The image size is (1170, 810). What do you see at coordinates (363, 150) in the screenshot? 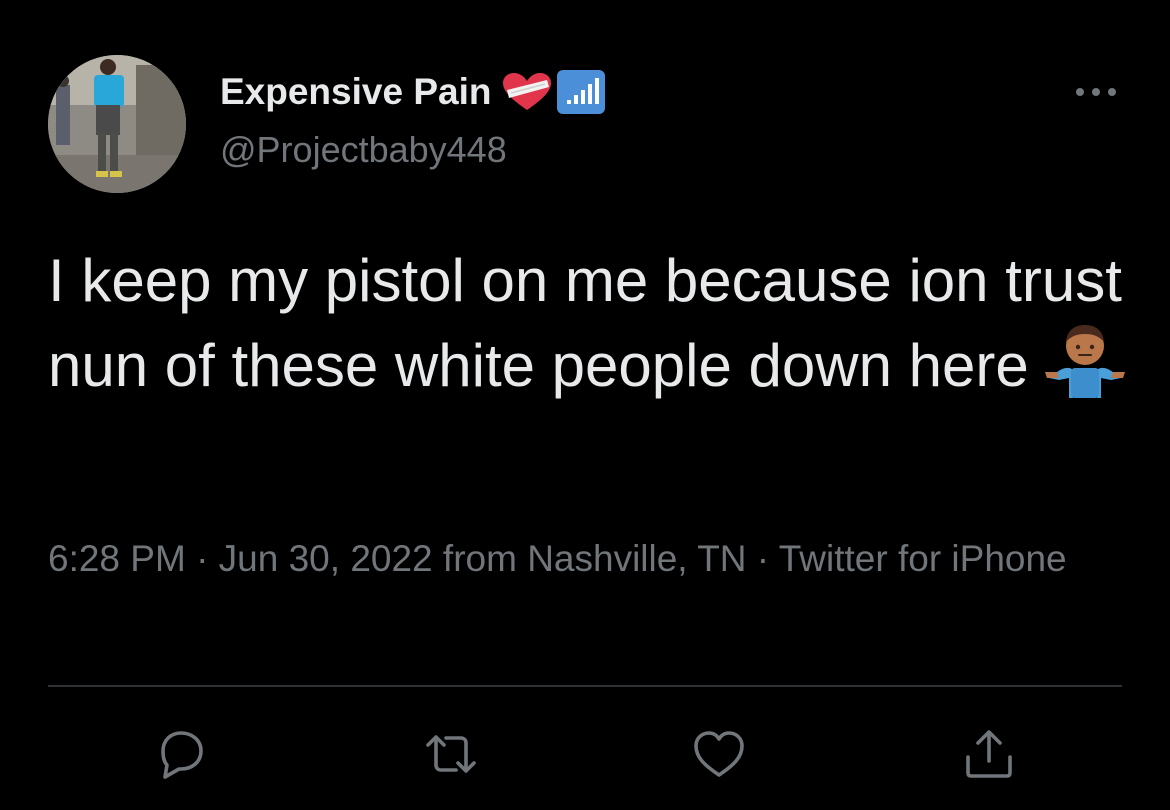
I see `author-handle: @Projectbaby448` at bounding box center [363, 150].